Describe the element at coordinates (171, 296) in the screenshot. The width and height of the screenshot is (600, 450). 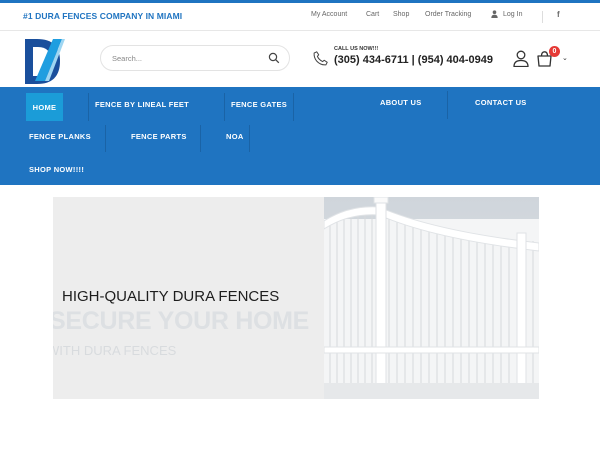
I see `hero-headline: HIGH-QUALITY DURA FENCES` at that location.